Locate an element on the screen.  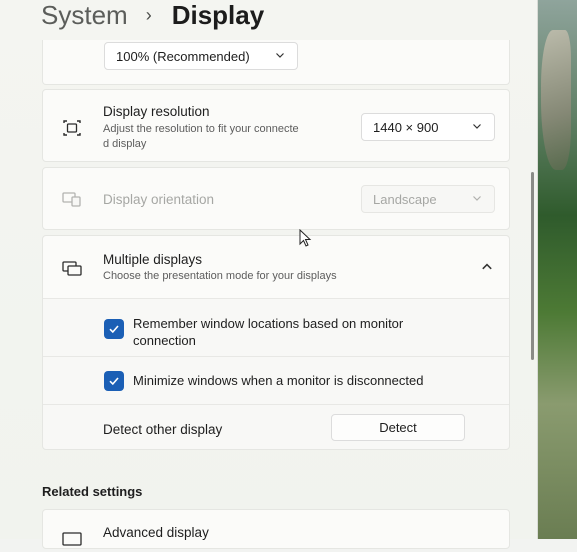
chevron-up-icon is located at coordinates (487, 267).